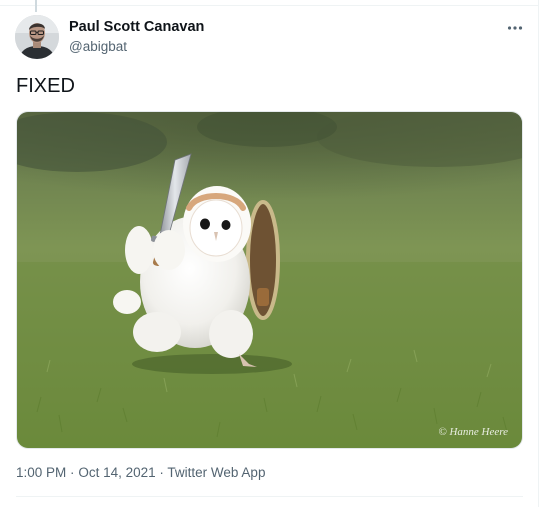 The image size is (539, 507). I want to click on photo-watermark: © Hanne Heere, so click(473, 432).